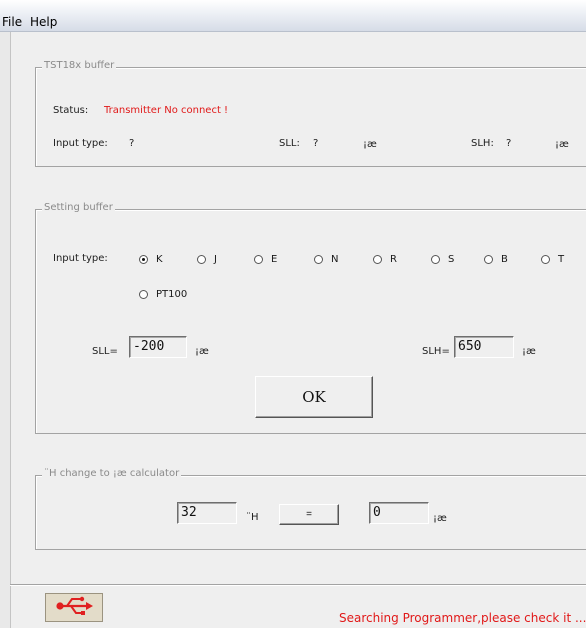 The width and height of the screenshot is (586, 628). Describe the element at coordinates (298, 585) in the screenshot. I see `status-separator` at that location.